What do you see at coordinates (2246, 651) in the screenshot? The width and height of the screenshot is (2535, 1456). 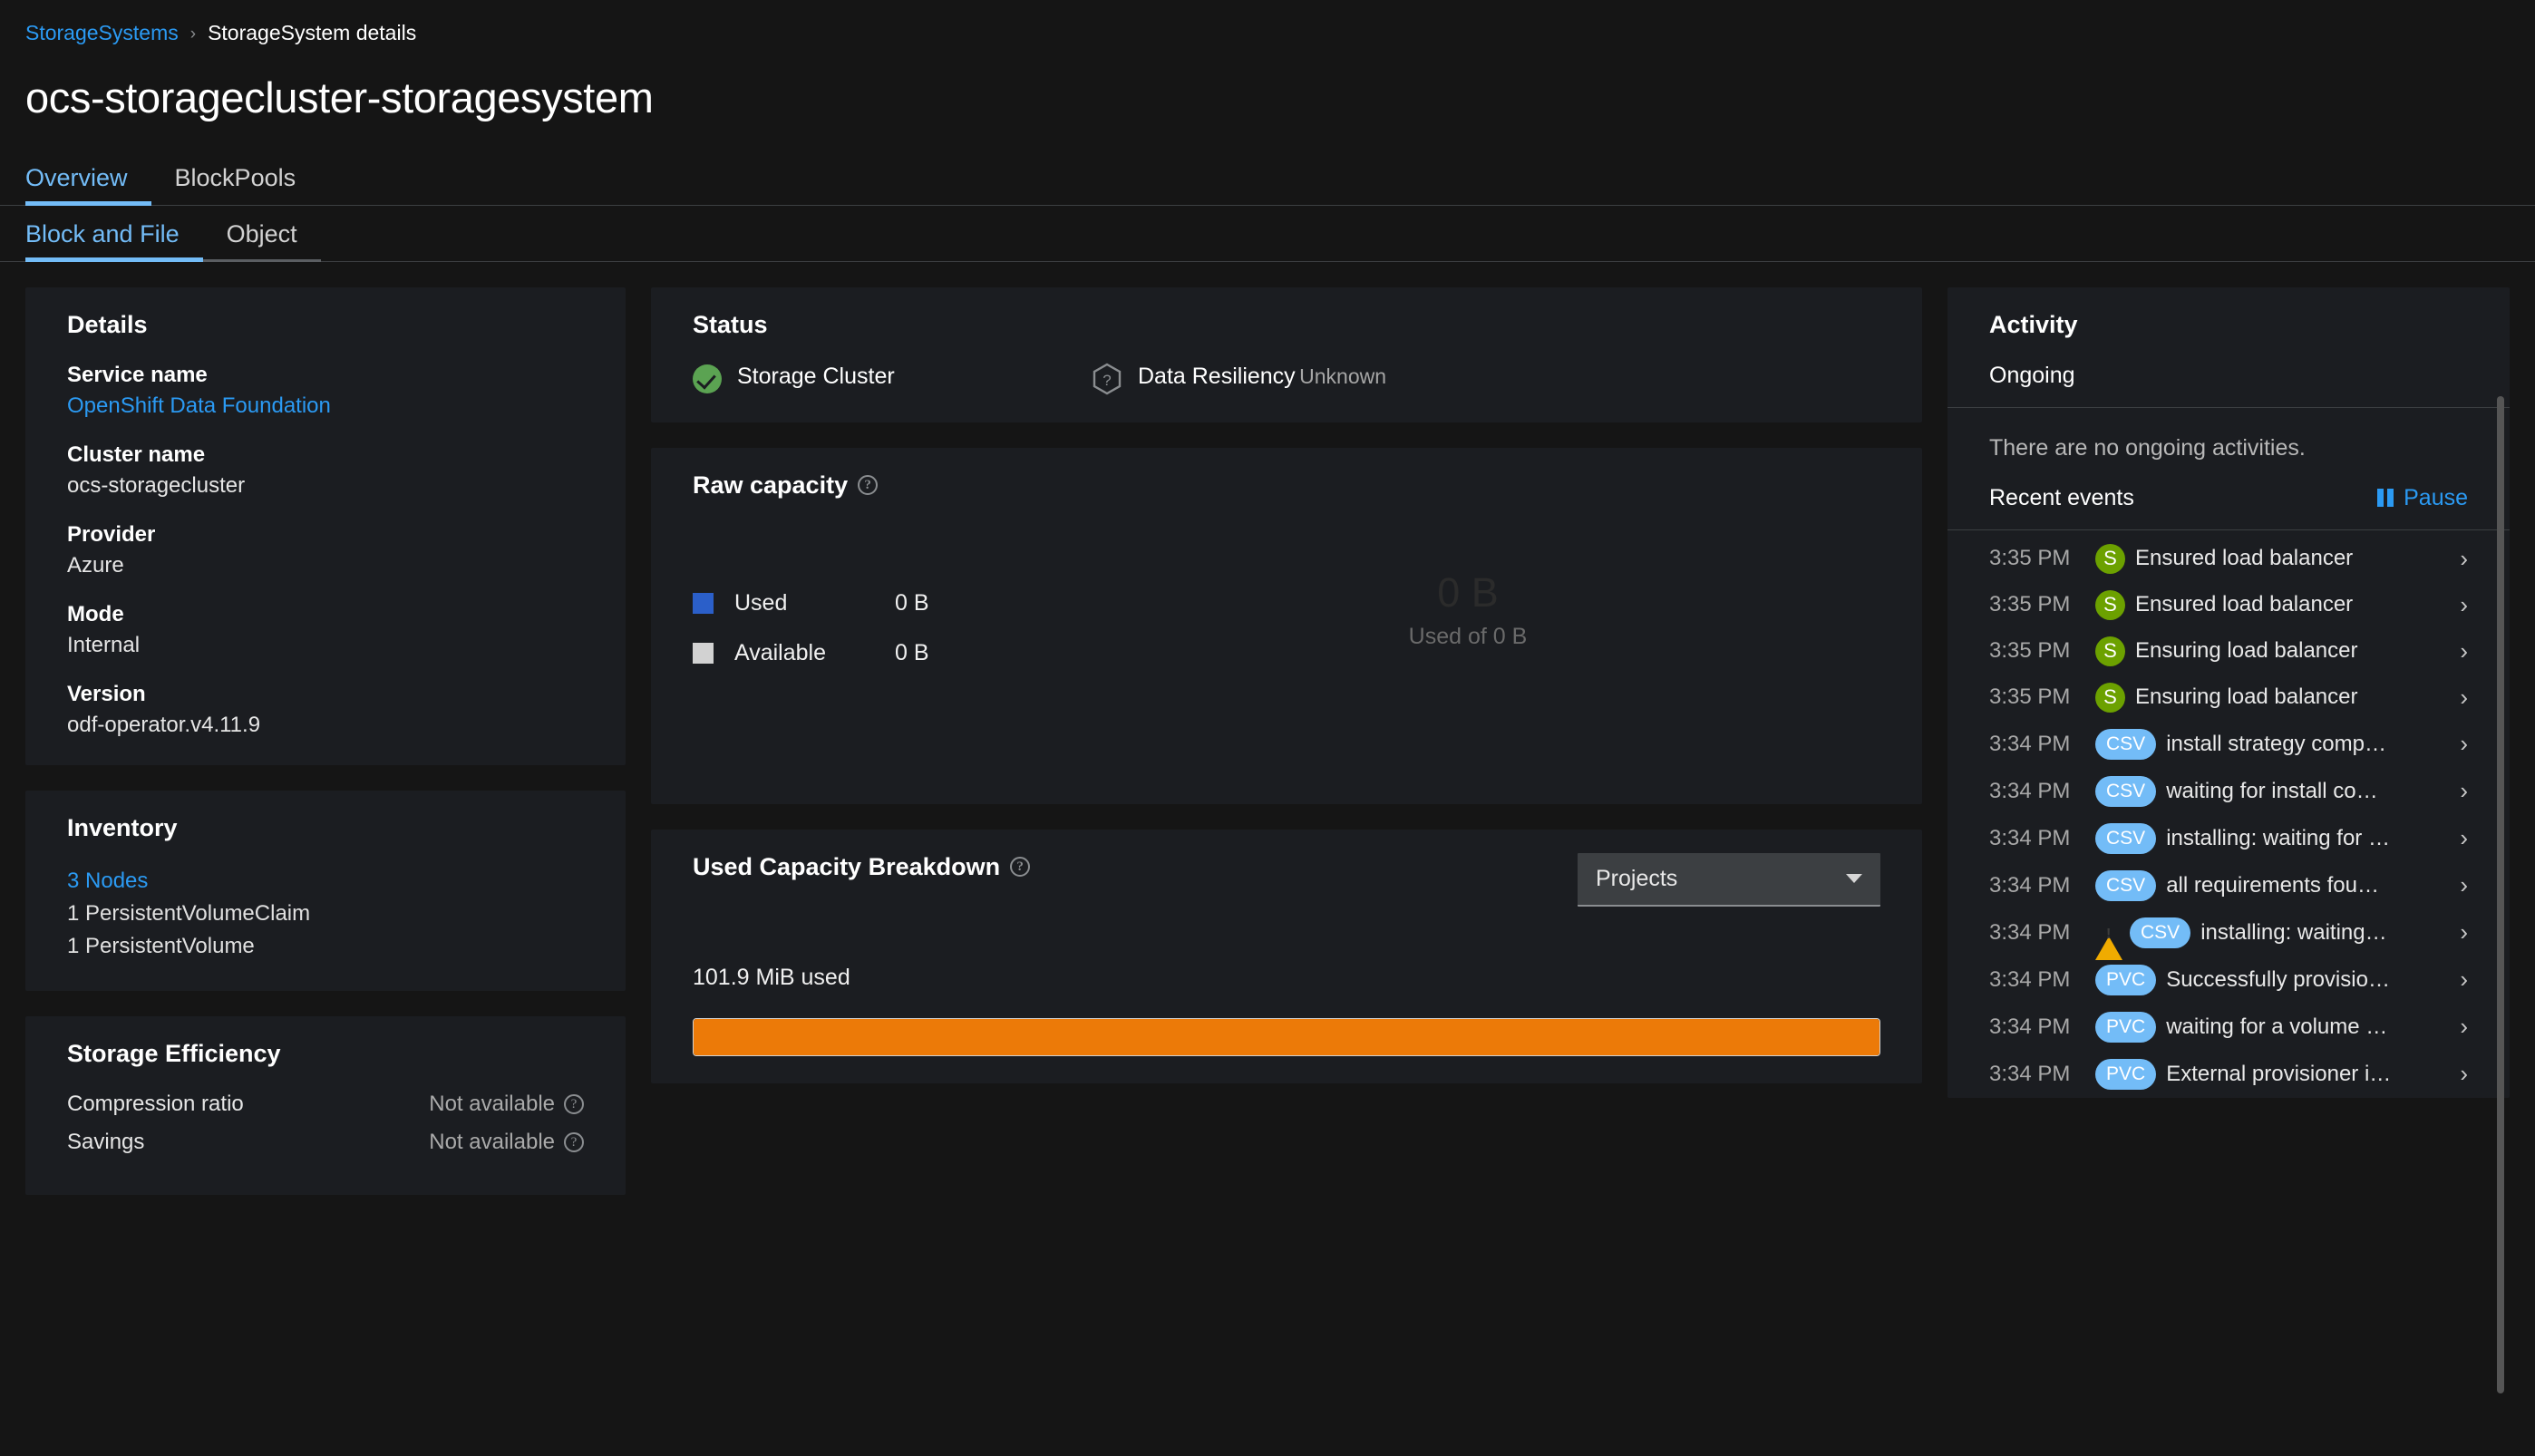 I see `event-message: Ensuring load balancer` at bounding box center [2246, 651].